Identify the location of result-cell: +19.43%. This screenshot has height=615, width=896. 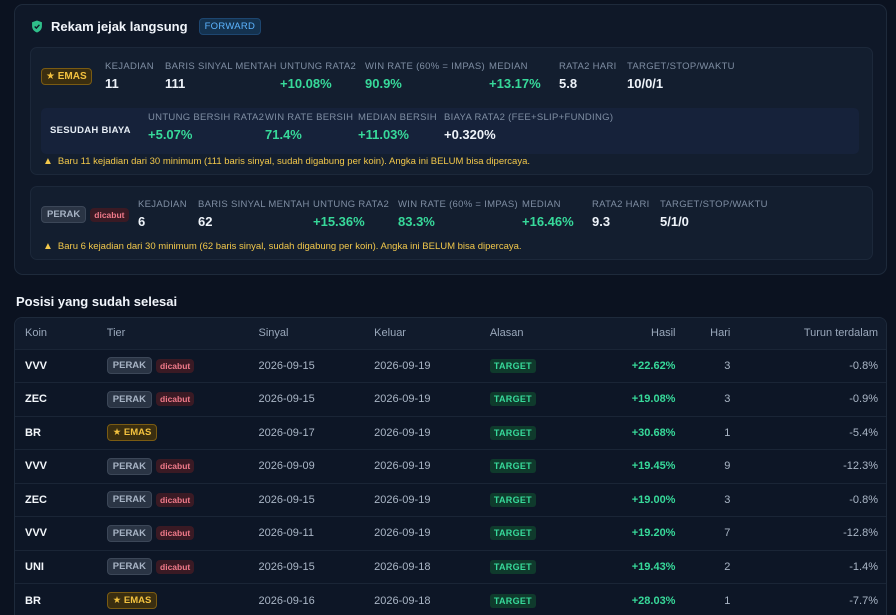
(653, 566).